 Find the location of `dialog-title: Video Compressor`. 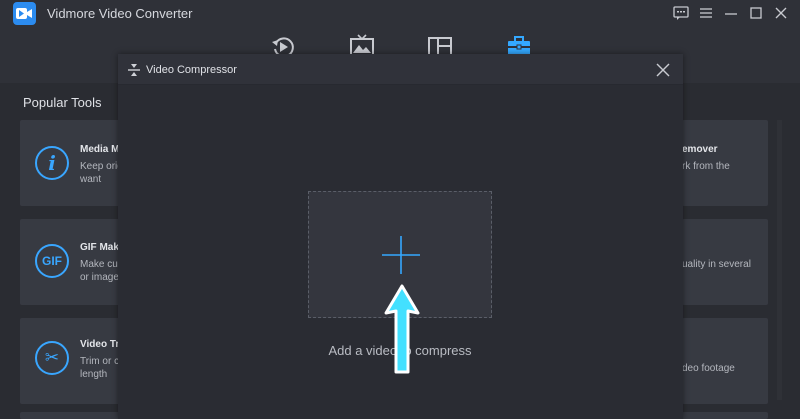

dialog-title: Video Compressor is located at coordinates (191, 70).